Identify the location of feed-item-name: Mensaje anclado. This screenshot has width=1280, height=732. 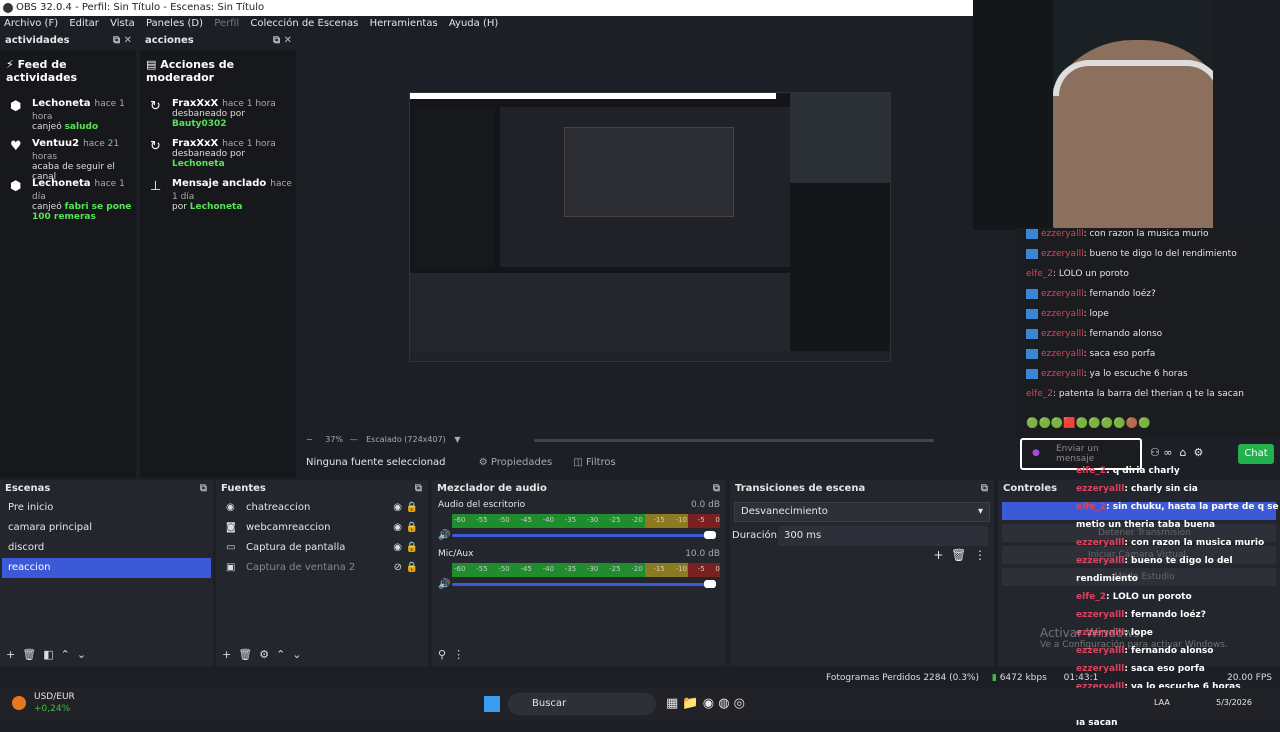
(219, 183).